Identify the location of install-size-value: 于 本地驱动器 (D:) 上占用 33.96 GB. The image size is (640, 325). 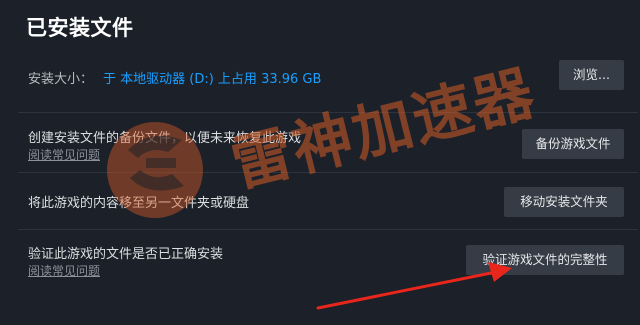
(212, 79).